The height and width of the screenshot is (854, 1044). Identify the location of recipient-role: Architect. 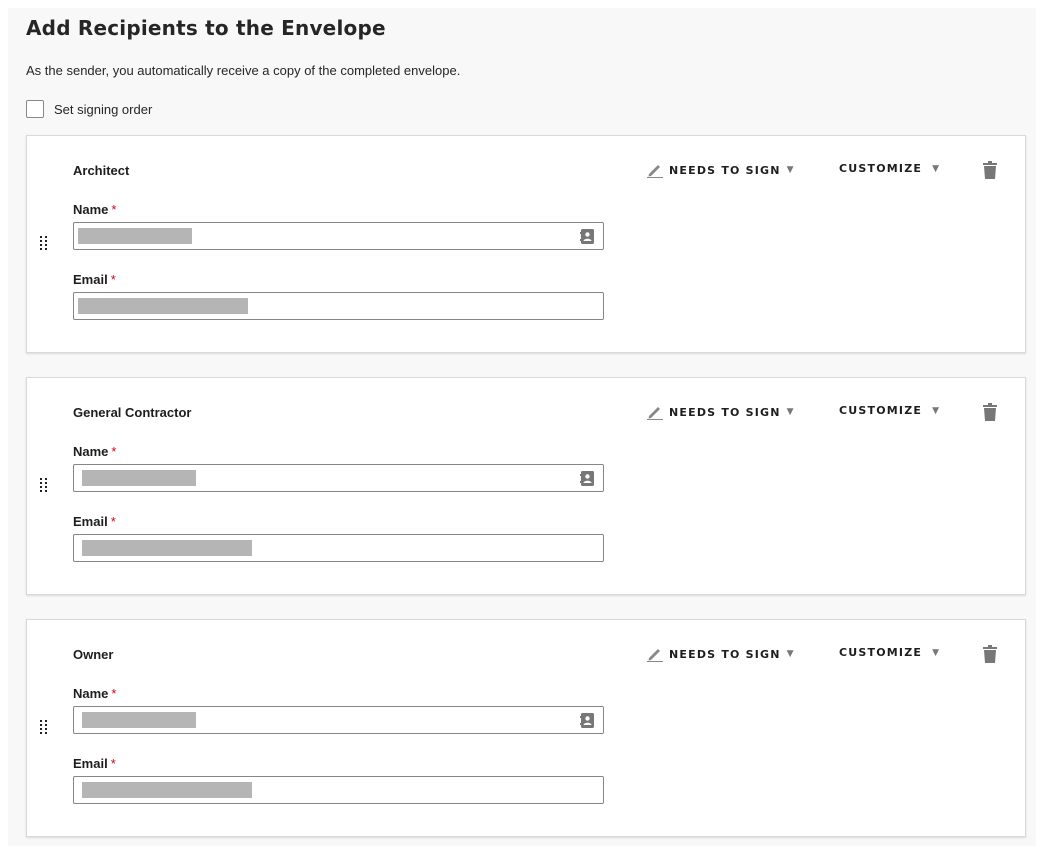
(101, 170).